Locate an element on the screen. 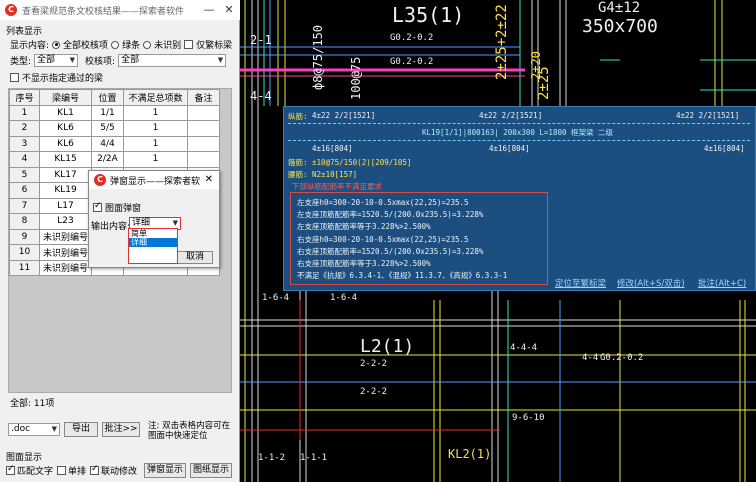 This screenshot has height=482, width=756. content-label: 显示内容: is located at coordinates (30, 46).